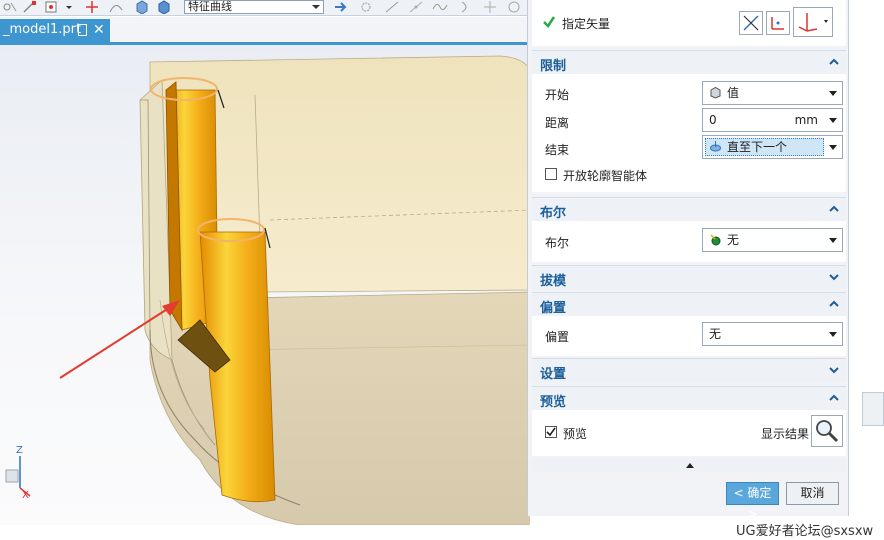 The height and width of the screenshot is (540, 884). What do you see at coordinates (69, 7) in the screenshot?
I see `dropdown-arrow-icon` at bounding box center [69, 7].